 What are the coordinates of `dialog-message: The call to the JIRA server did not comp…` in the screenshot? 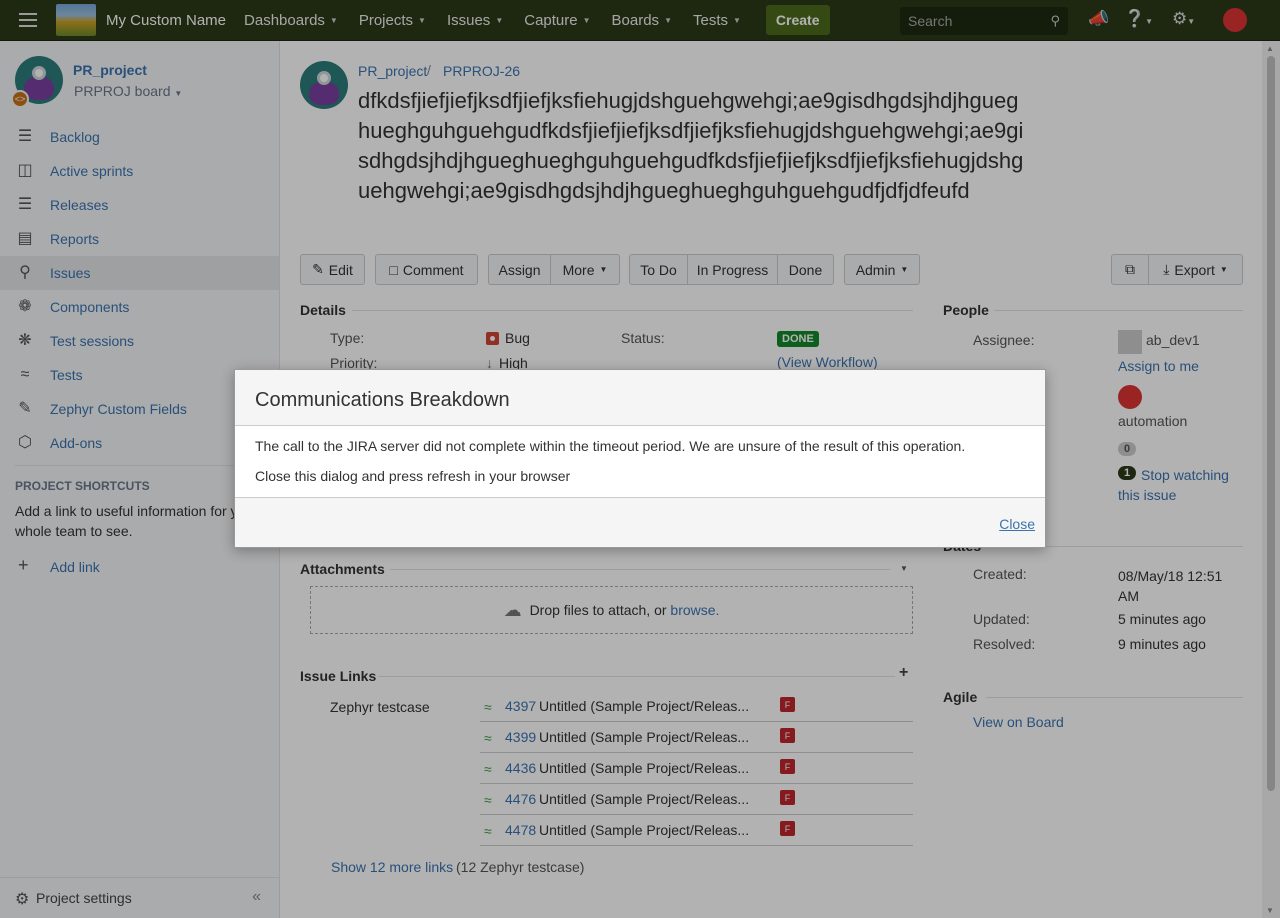 It's located at (610, 446).